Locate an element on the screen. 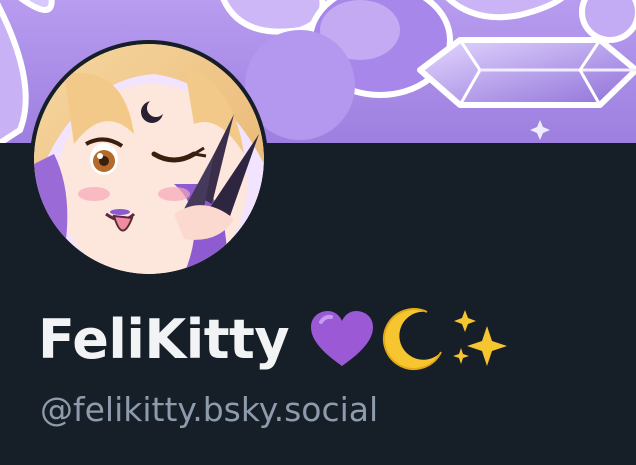  display-name-emojis is located at coordinates (410, 340).